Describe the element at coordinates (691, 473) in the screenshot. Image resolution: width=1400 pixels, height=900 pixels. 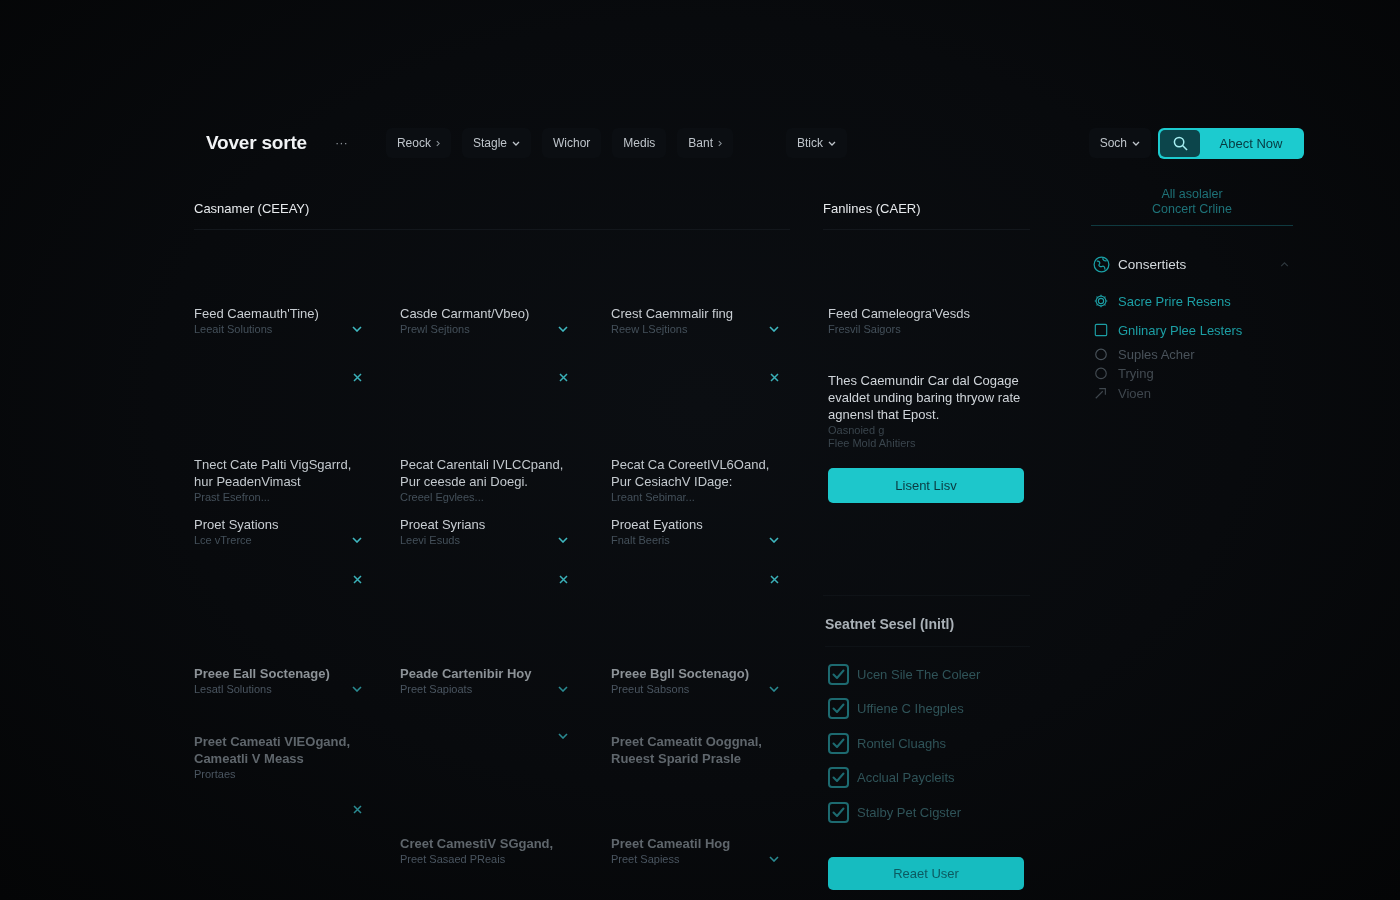
I see `note-text: Pecat Ca CoreetIVL6Oand, Pur CesiachV IDage:` at that location.